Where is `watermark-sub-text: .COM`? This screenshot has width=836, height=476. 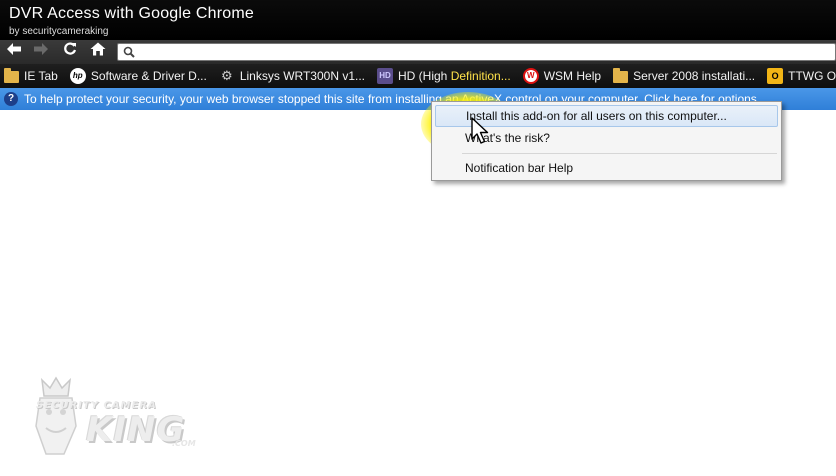 watermark-sub-text: .COM is located at coordinates (184, 443).